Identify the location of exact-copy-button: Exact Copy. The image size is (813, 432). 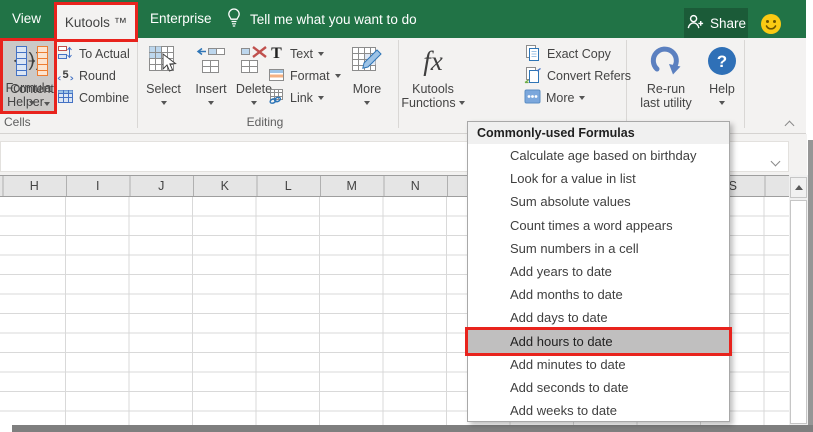
(567, 54).